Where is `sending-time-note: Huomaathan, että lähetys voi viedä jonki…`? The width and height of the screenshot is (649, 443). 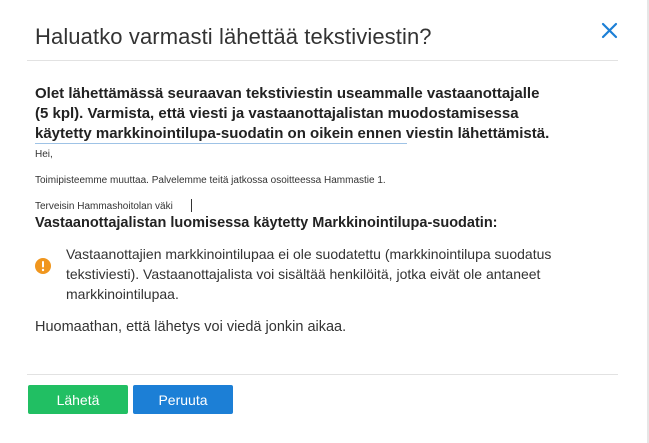
sending-time-note: Huomaathan, että lähetys voi viedä jonki… is located at coordinates (191, 327).